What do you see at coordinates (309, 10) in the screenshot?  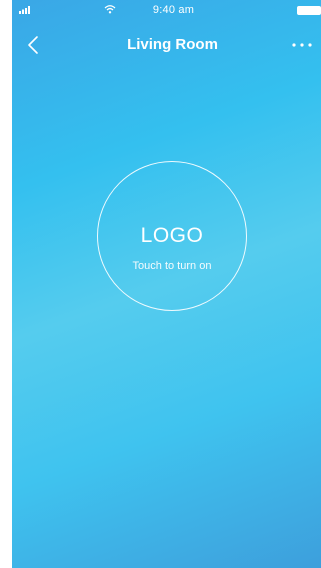 I see `battery-icon` at bounding box center [309, 10].